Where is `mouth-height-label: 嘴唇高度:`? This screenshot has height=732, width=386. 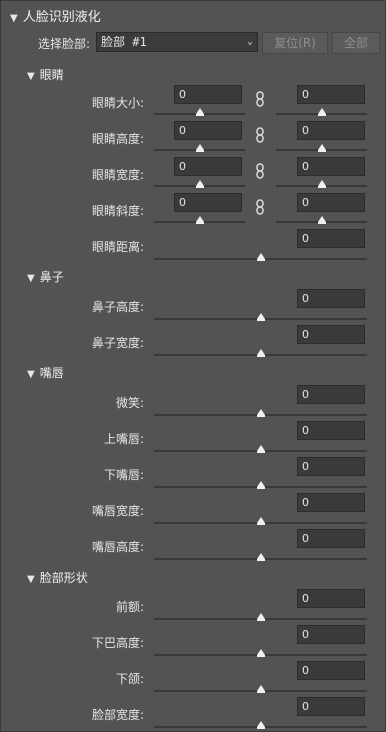 mouth-height-label: 嘴唇高度: is located at coordinates (117, 547).